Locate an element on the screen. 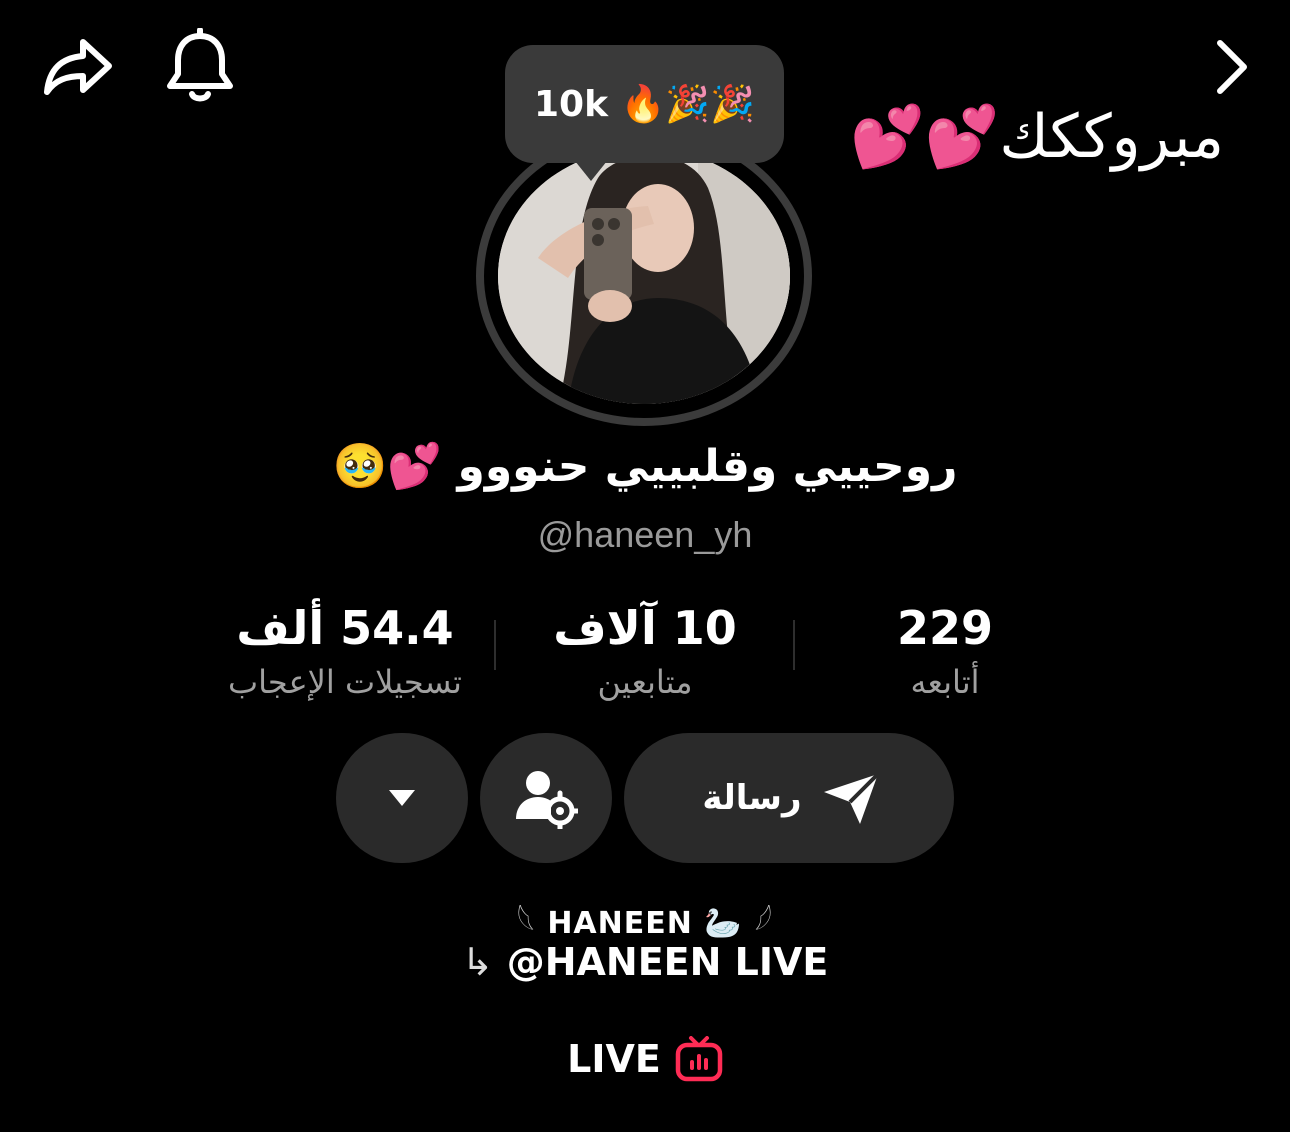 The image size is (1290, 1132). stat-following: 229 أتابعه is located at coordinates (945, 652).